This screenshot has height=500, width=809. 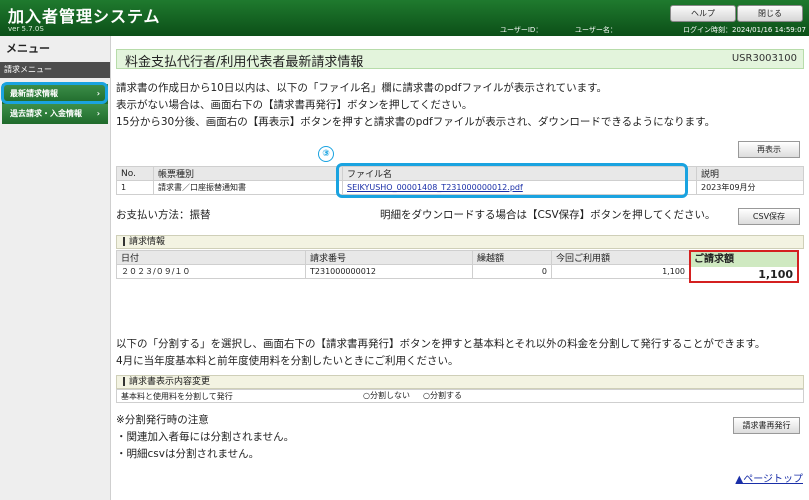 What do you see at coordinates (512, 257) in the screenshot?
I see `col-carry: 繰越額` at bounding box center [512, 257].